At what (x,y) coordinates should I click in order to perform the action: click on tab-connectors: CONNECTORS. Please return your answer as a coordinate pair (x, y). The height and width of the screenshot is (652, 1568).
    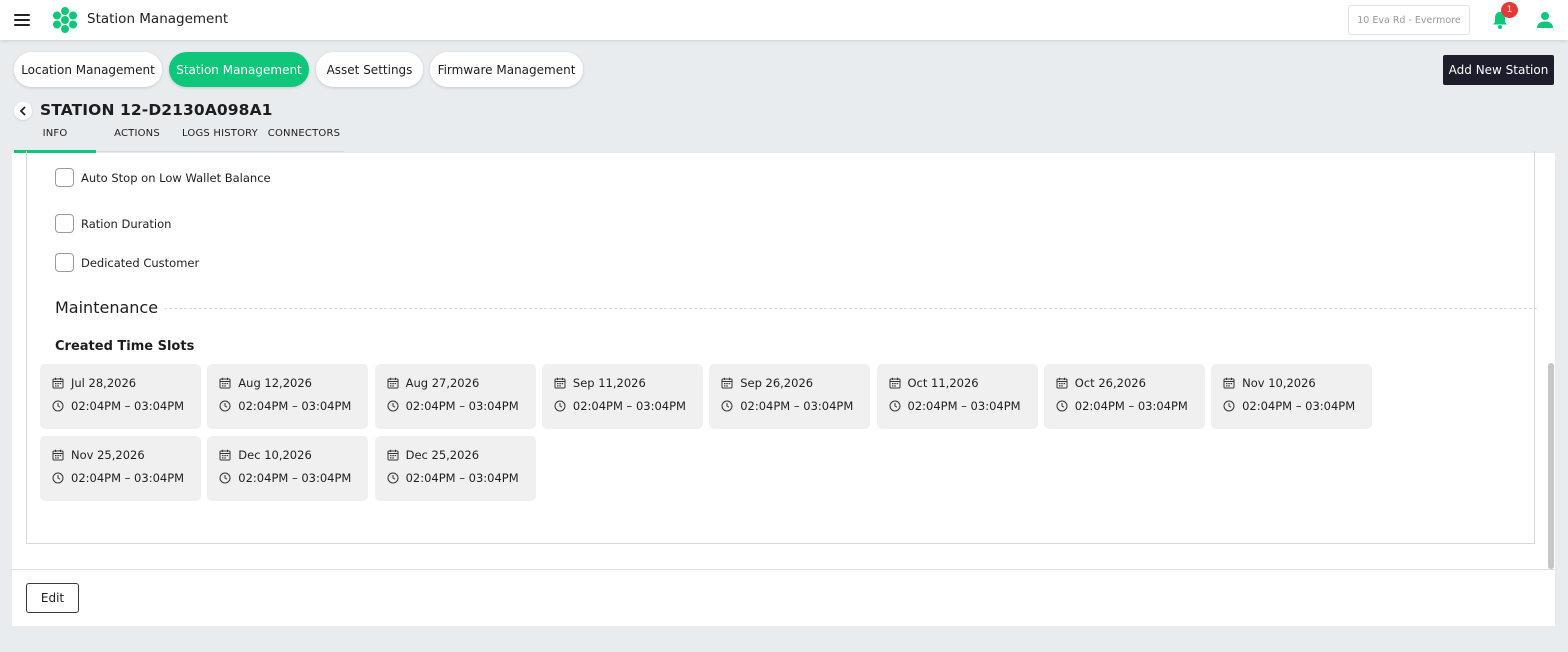
    Looking at the image, I should click on (304, 140).